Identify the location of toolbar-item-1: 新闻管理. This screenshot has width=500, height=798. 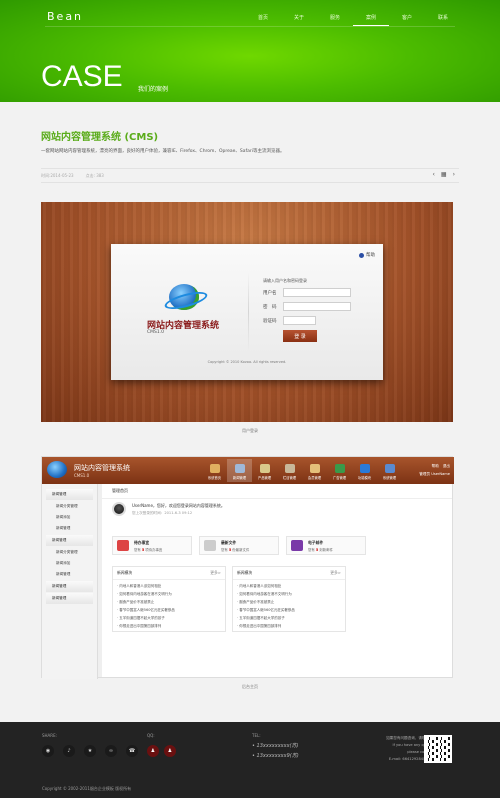
(239, 470).